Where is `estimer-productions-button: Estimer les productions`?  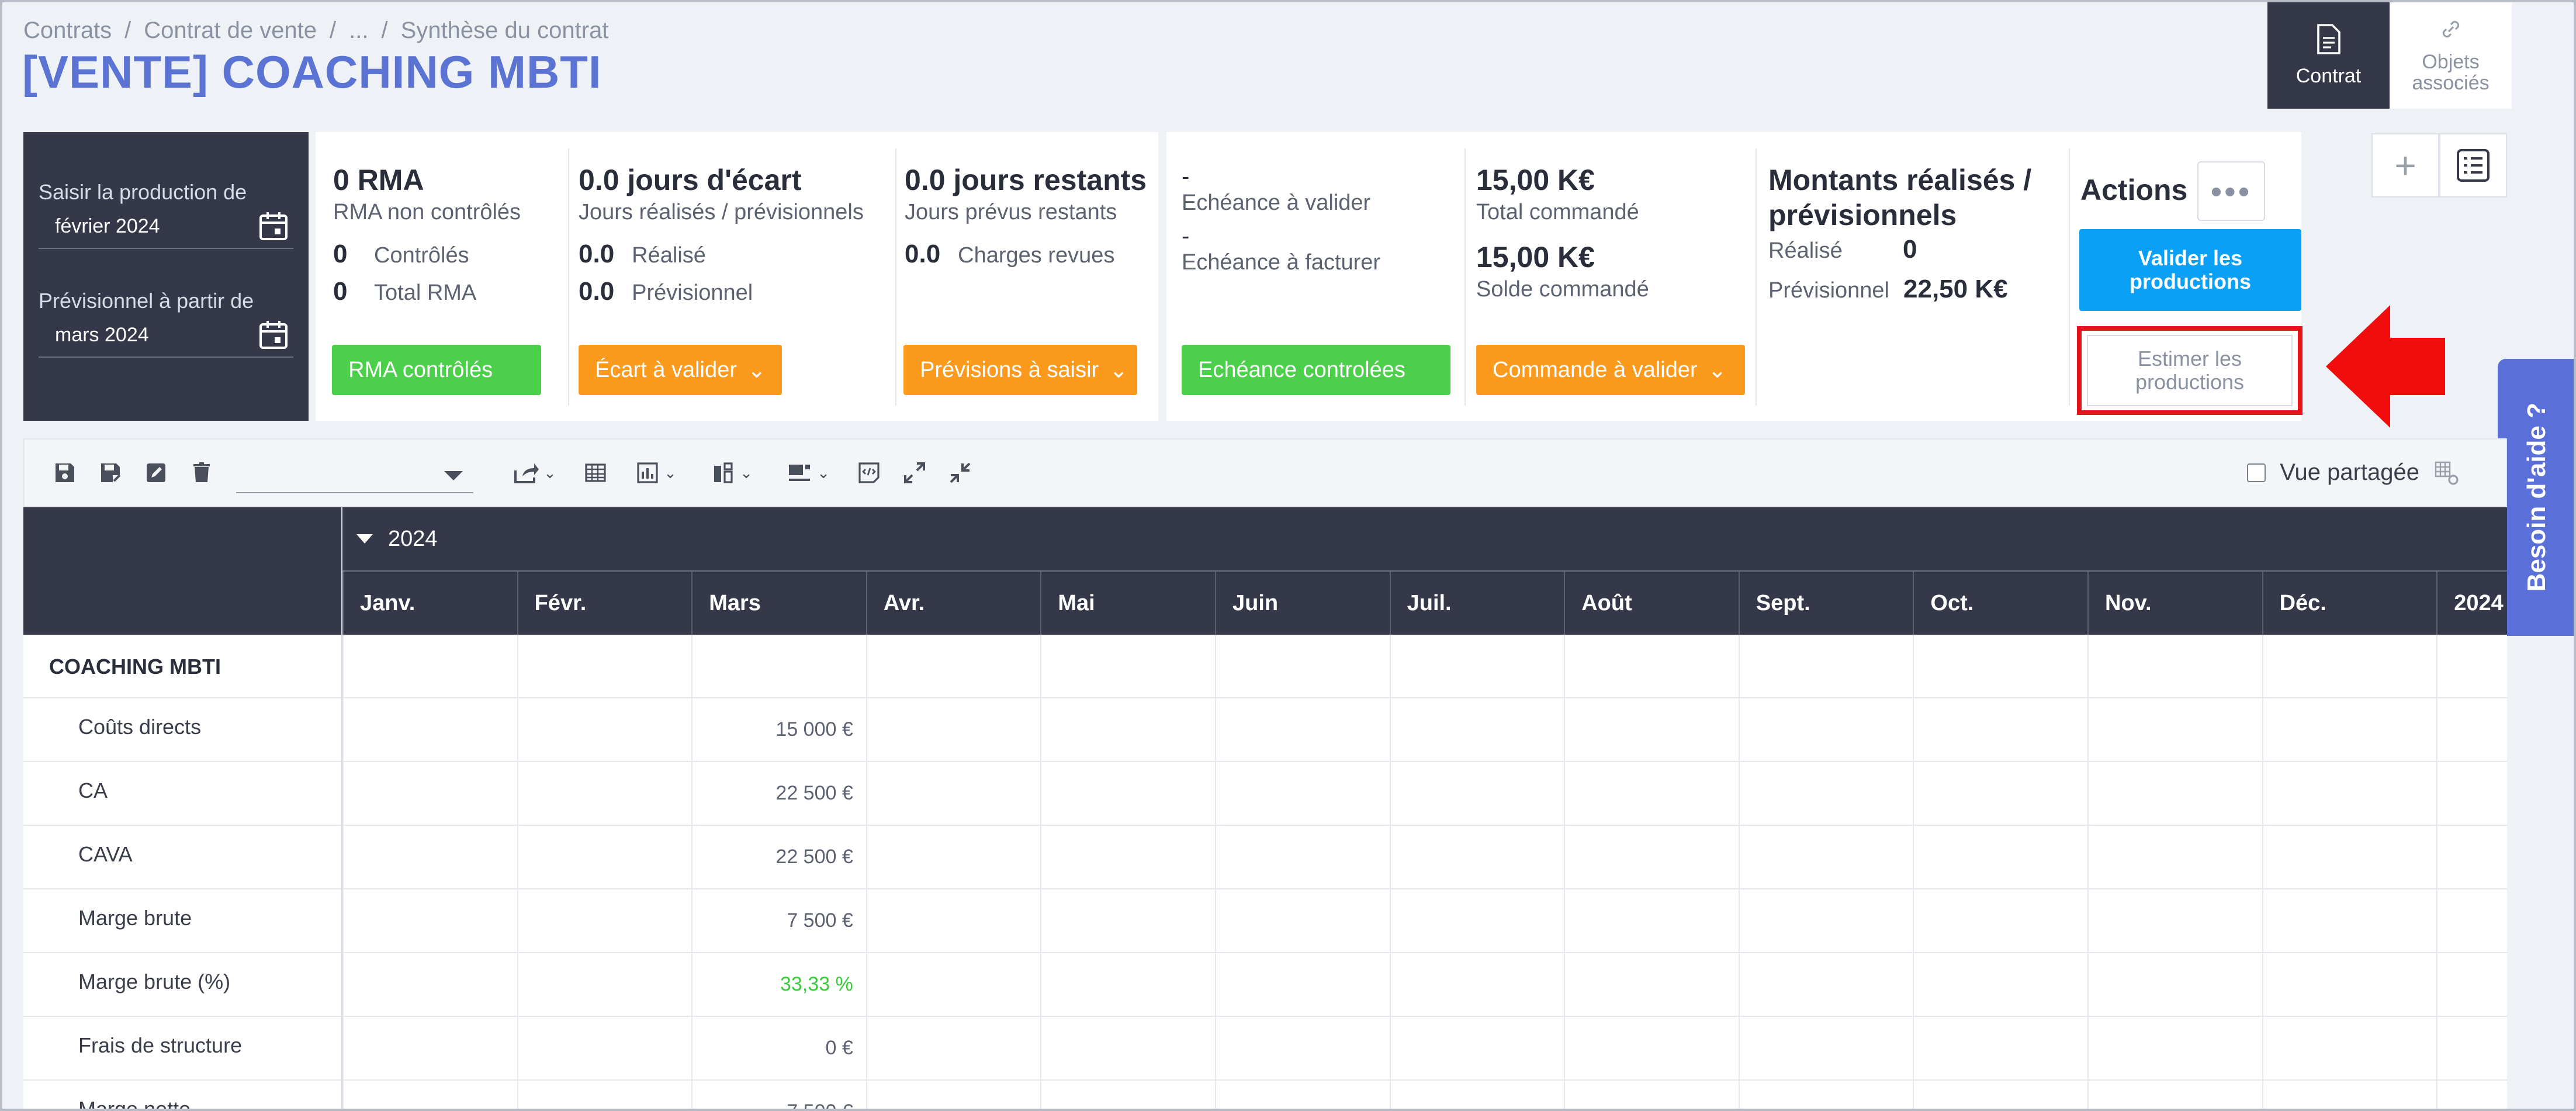
estimer-productions-button: Estimer les productions is located at coordinates (2190, 370).